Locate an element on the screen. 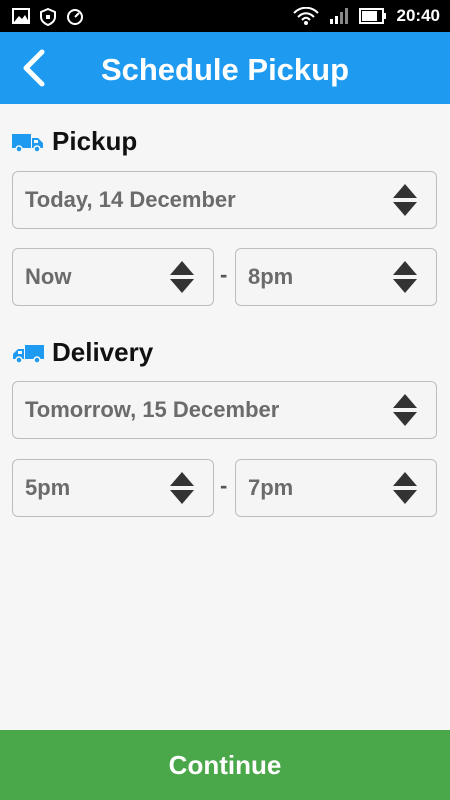 The width and height of the screenshot is (450, 800). status-time: 20:40 is located at coordinates (418, 15).